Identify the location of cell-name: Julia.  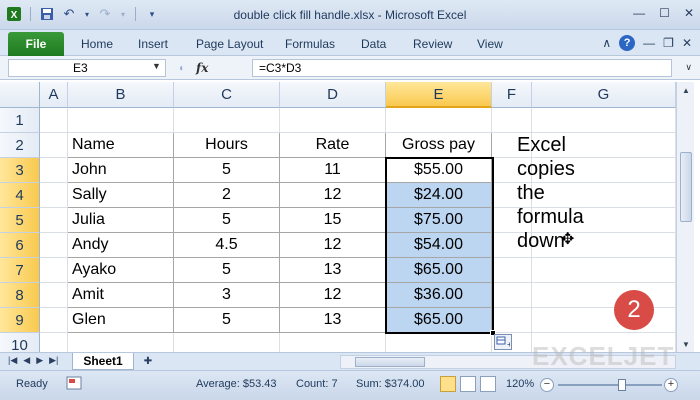
(121, 220).